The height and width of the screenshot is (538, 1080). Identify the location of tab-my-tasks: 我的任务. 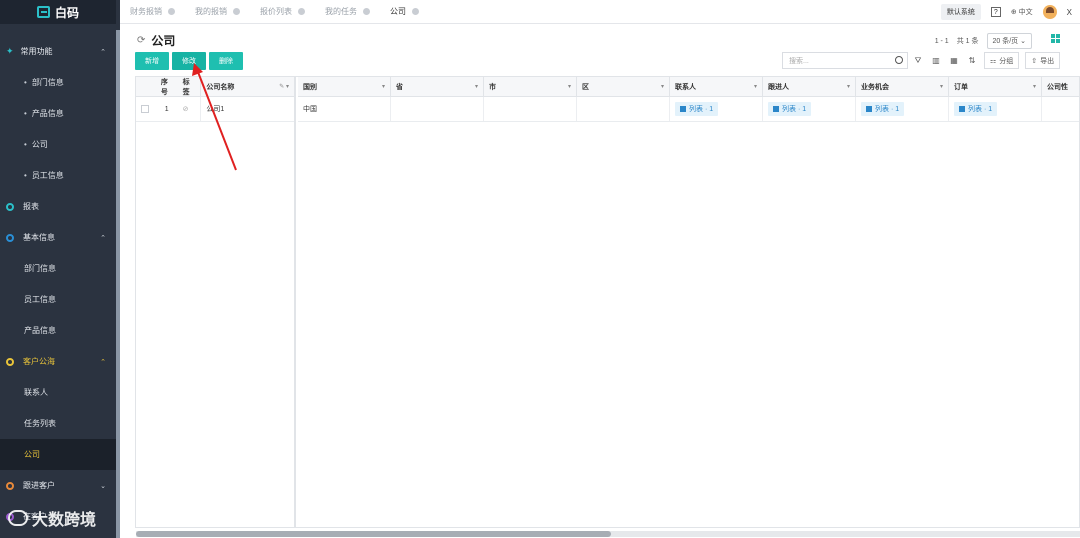
(347, 12).